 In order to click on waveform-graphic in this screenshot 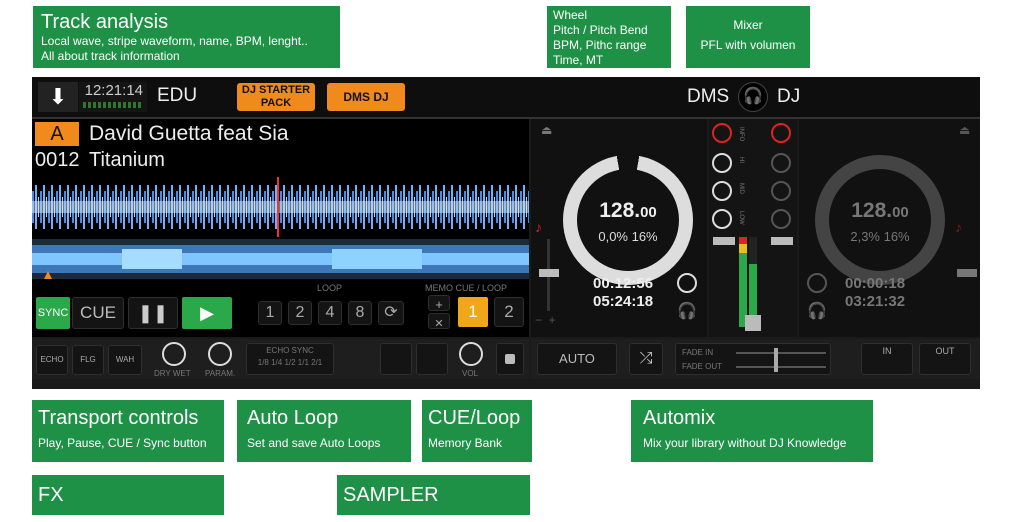, I will do `click(280, 207)`.